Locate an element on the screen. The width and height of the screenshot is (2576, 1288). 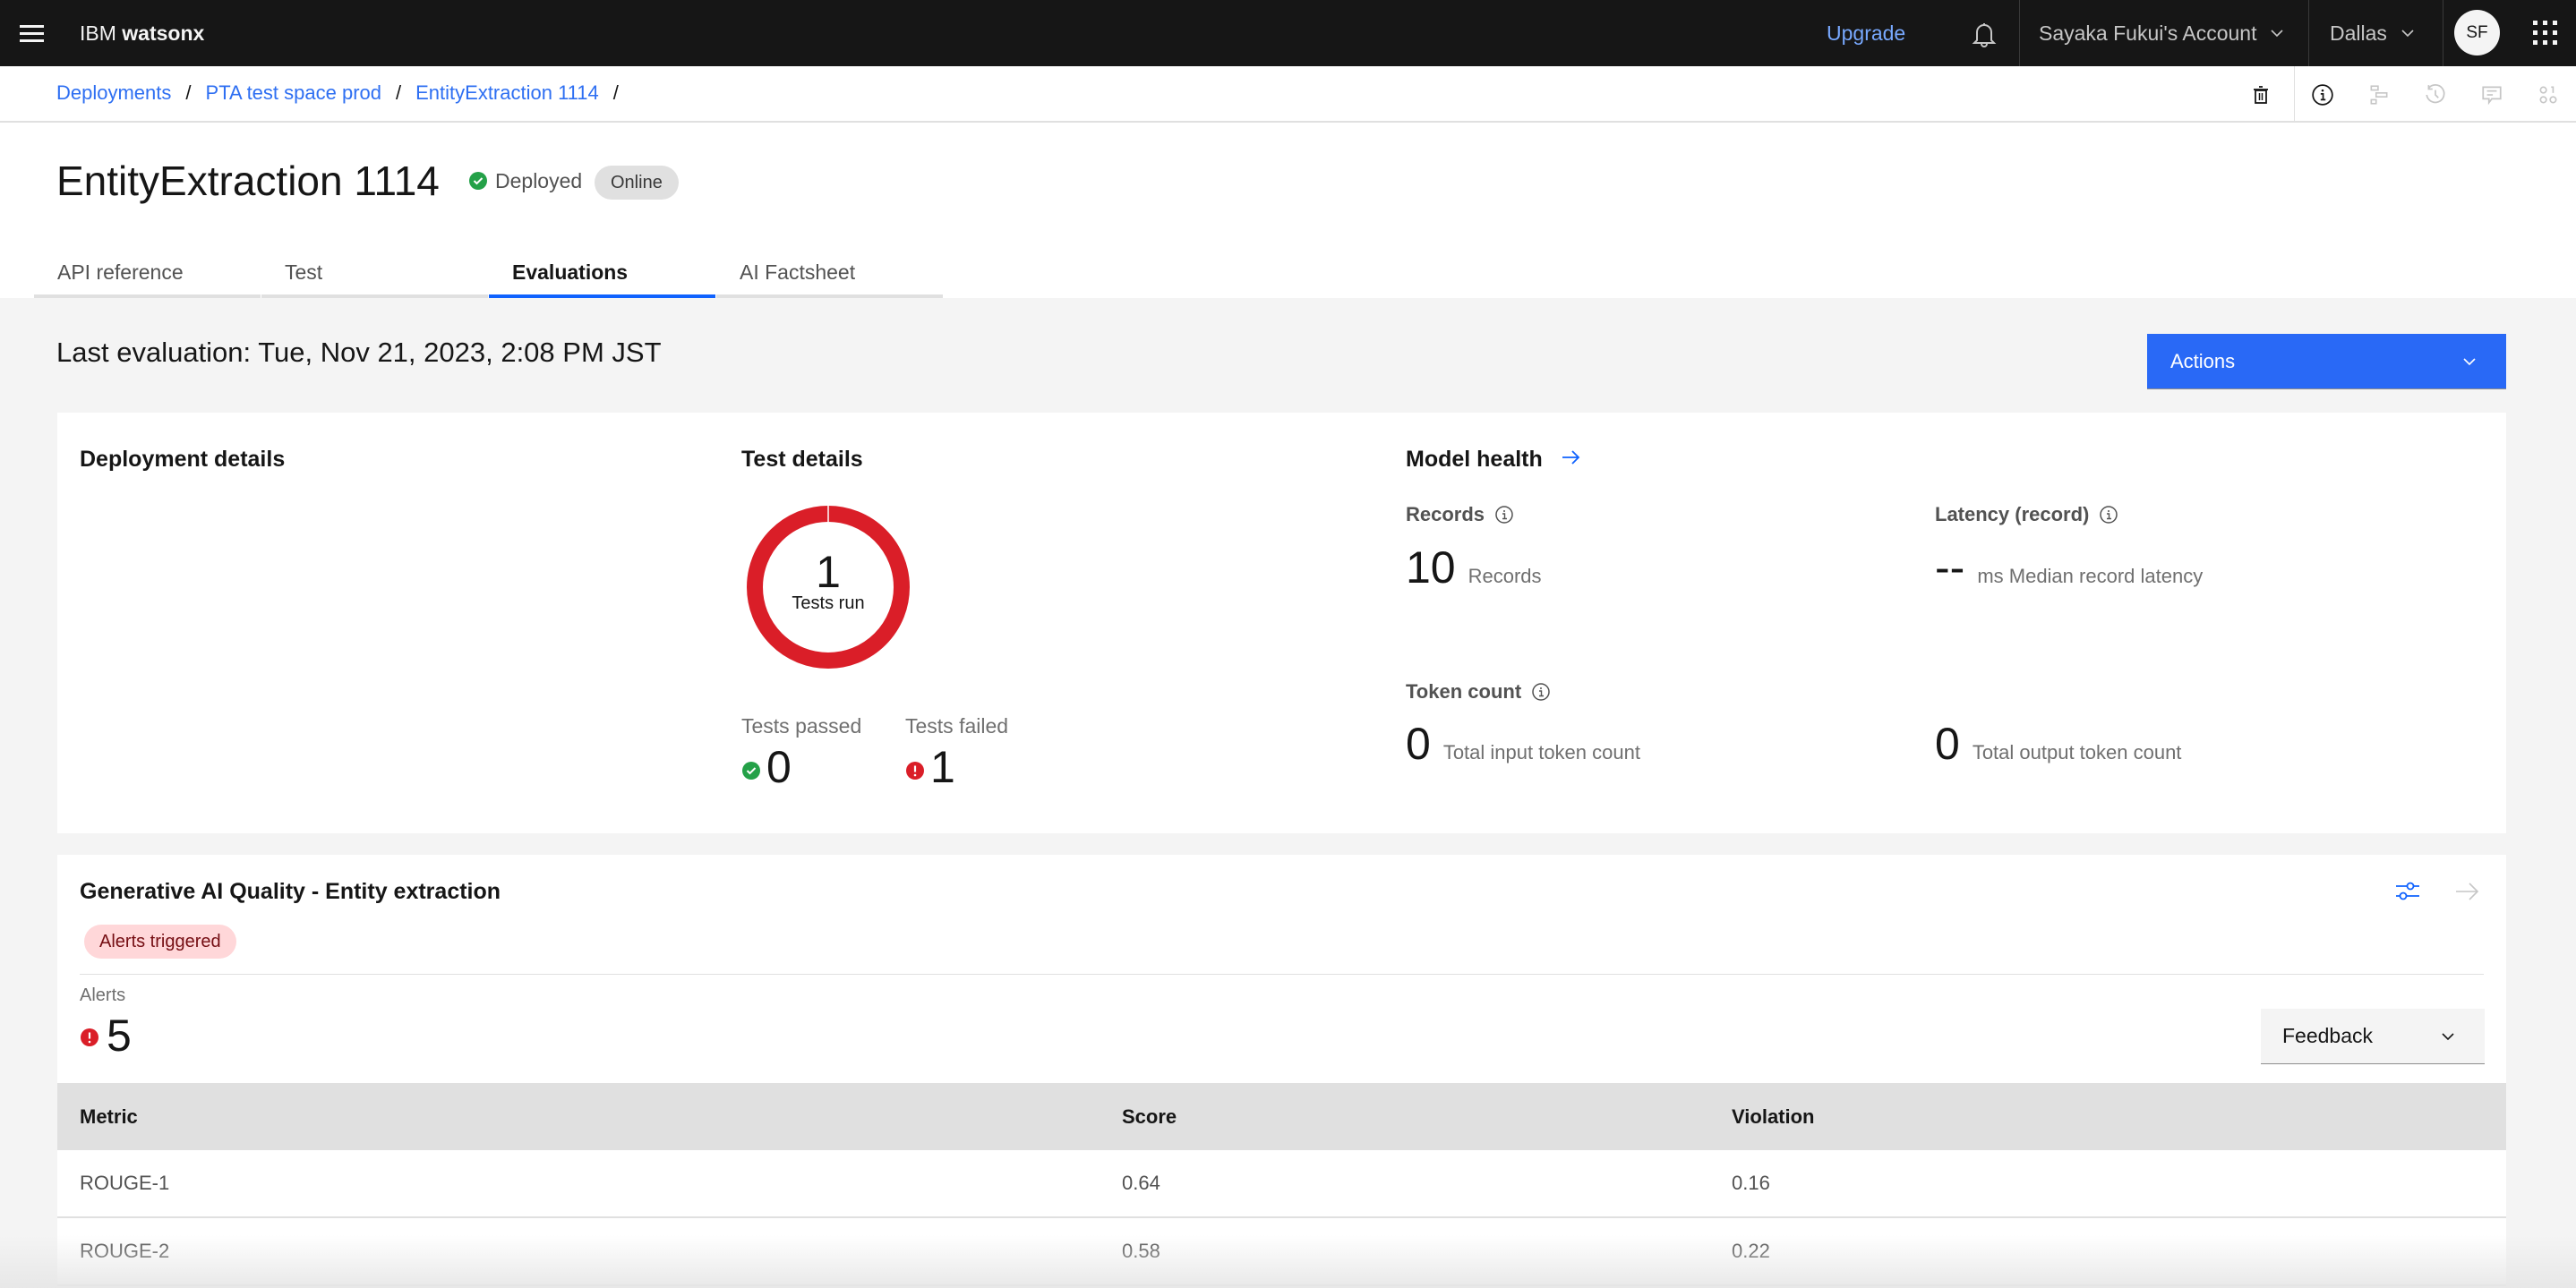
input-token-value: 0 is located at coordinates (1418, 744).